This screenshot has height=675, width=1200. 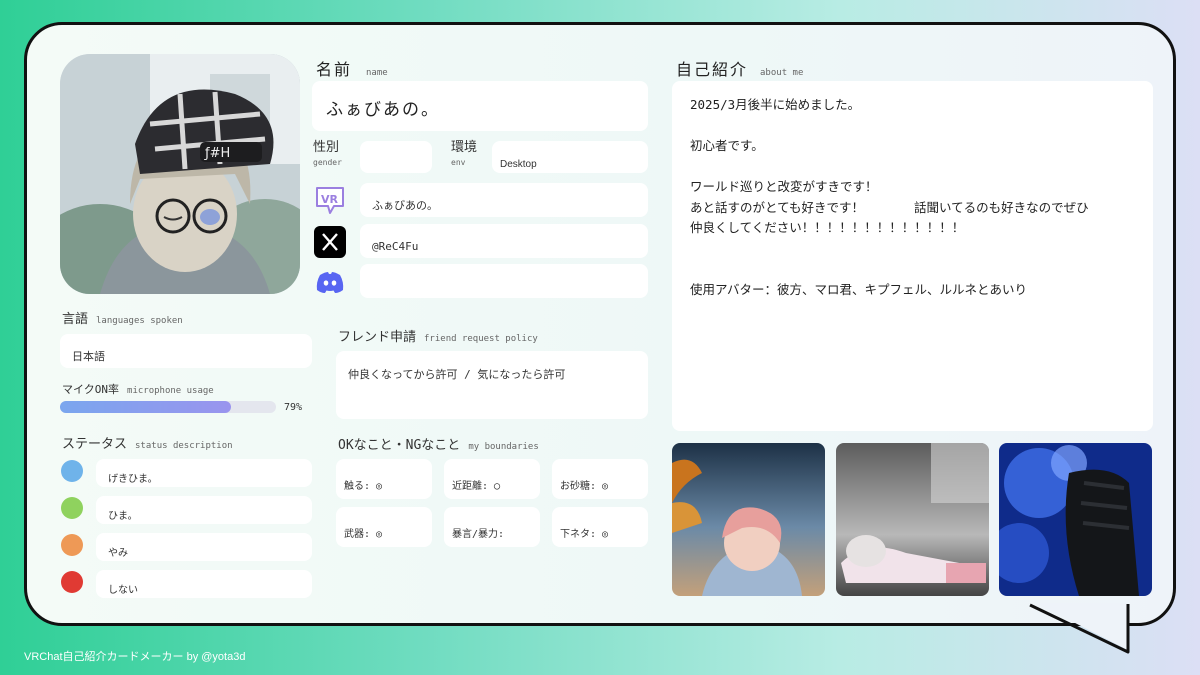 What do you see at coordinates (405, 205) in the screenshot?
I see `vrchat-value: ふぁびあの。` at bounding box center [405, 205].